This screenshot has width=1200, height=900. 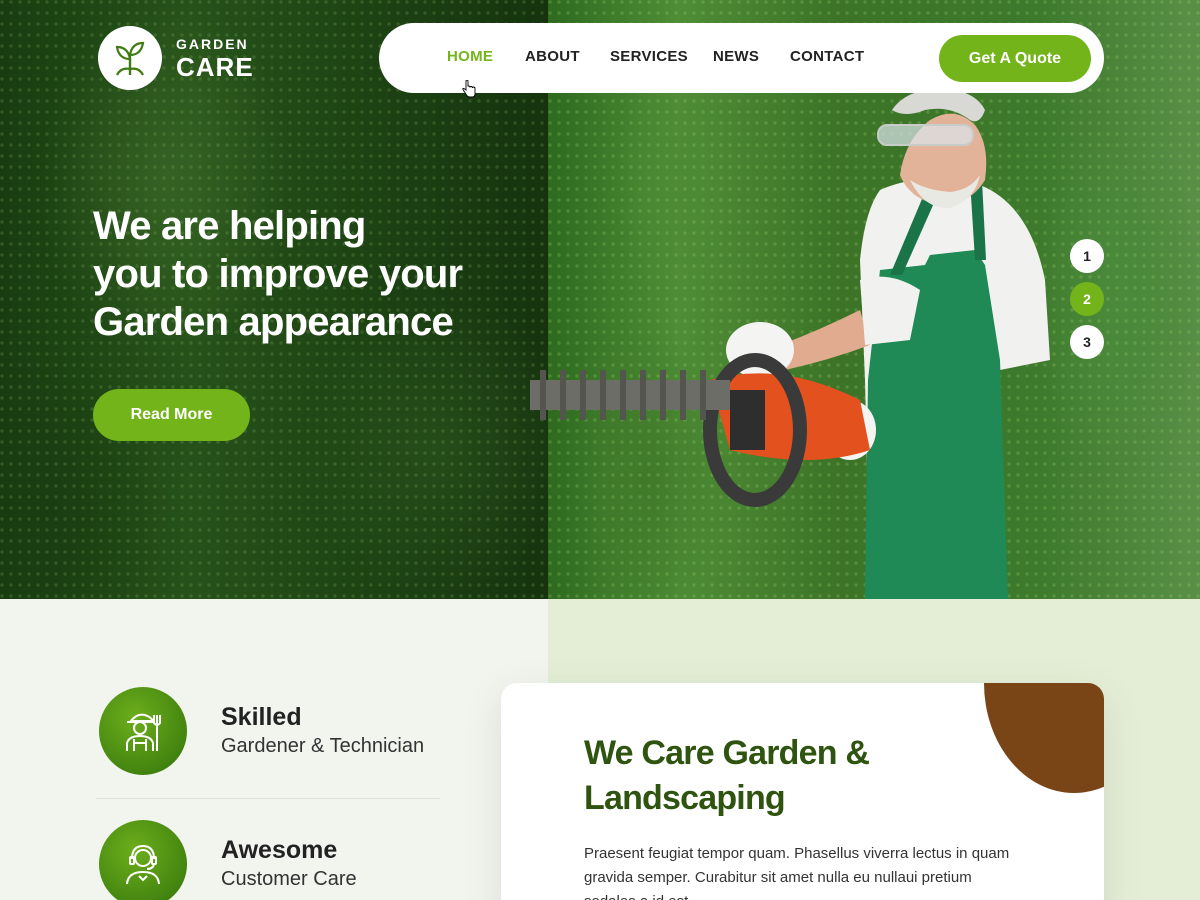 I want to click on brand-line1: GARDEN, so click(x=212, y=43).